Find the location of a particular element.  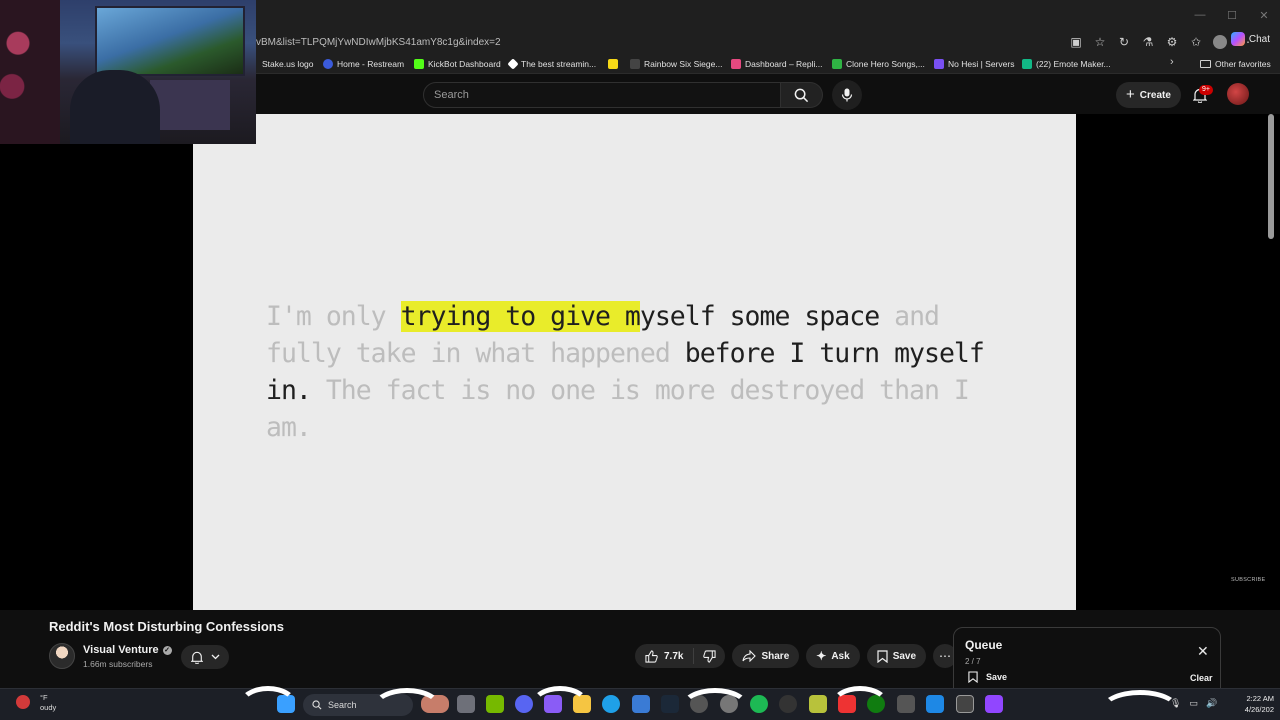

restream-icon is located at coordinates (328, 64).